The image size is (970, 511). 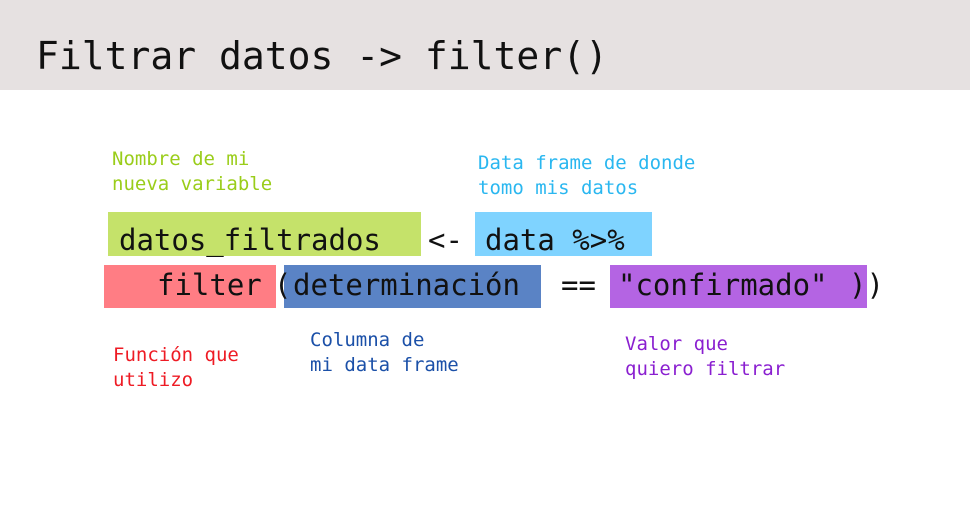 I want to click on variable-annotation-line-2: nueva variable, so click(x=192, y=184).